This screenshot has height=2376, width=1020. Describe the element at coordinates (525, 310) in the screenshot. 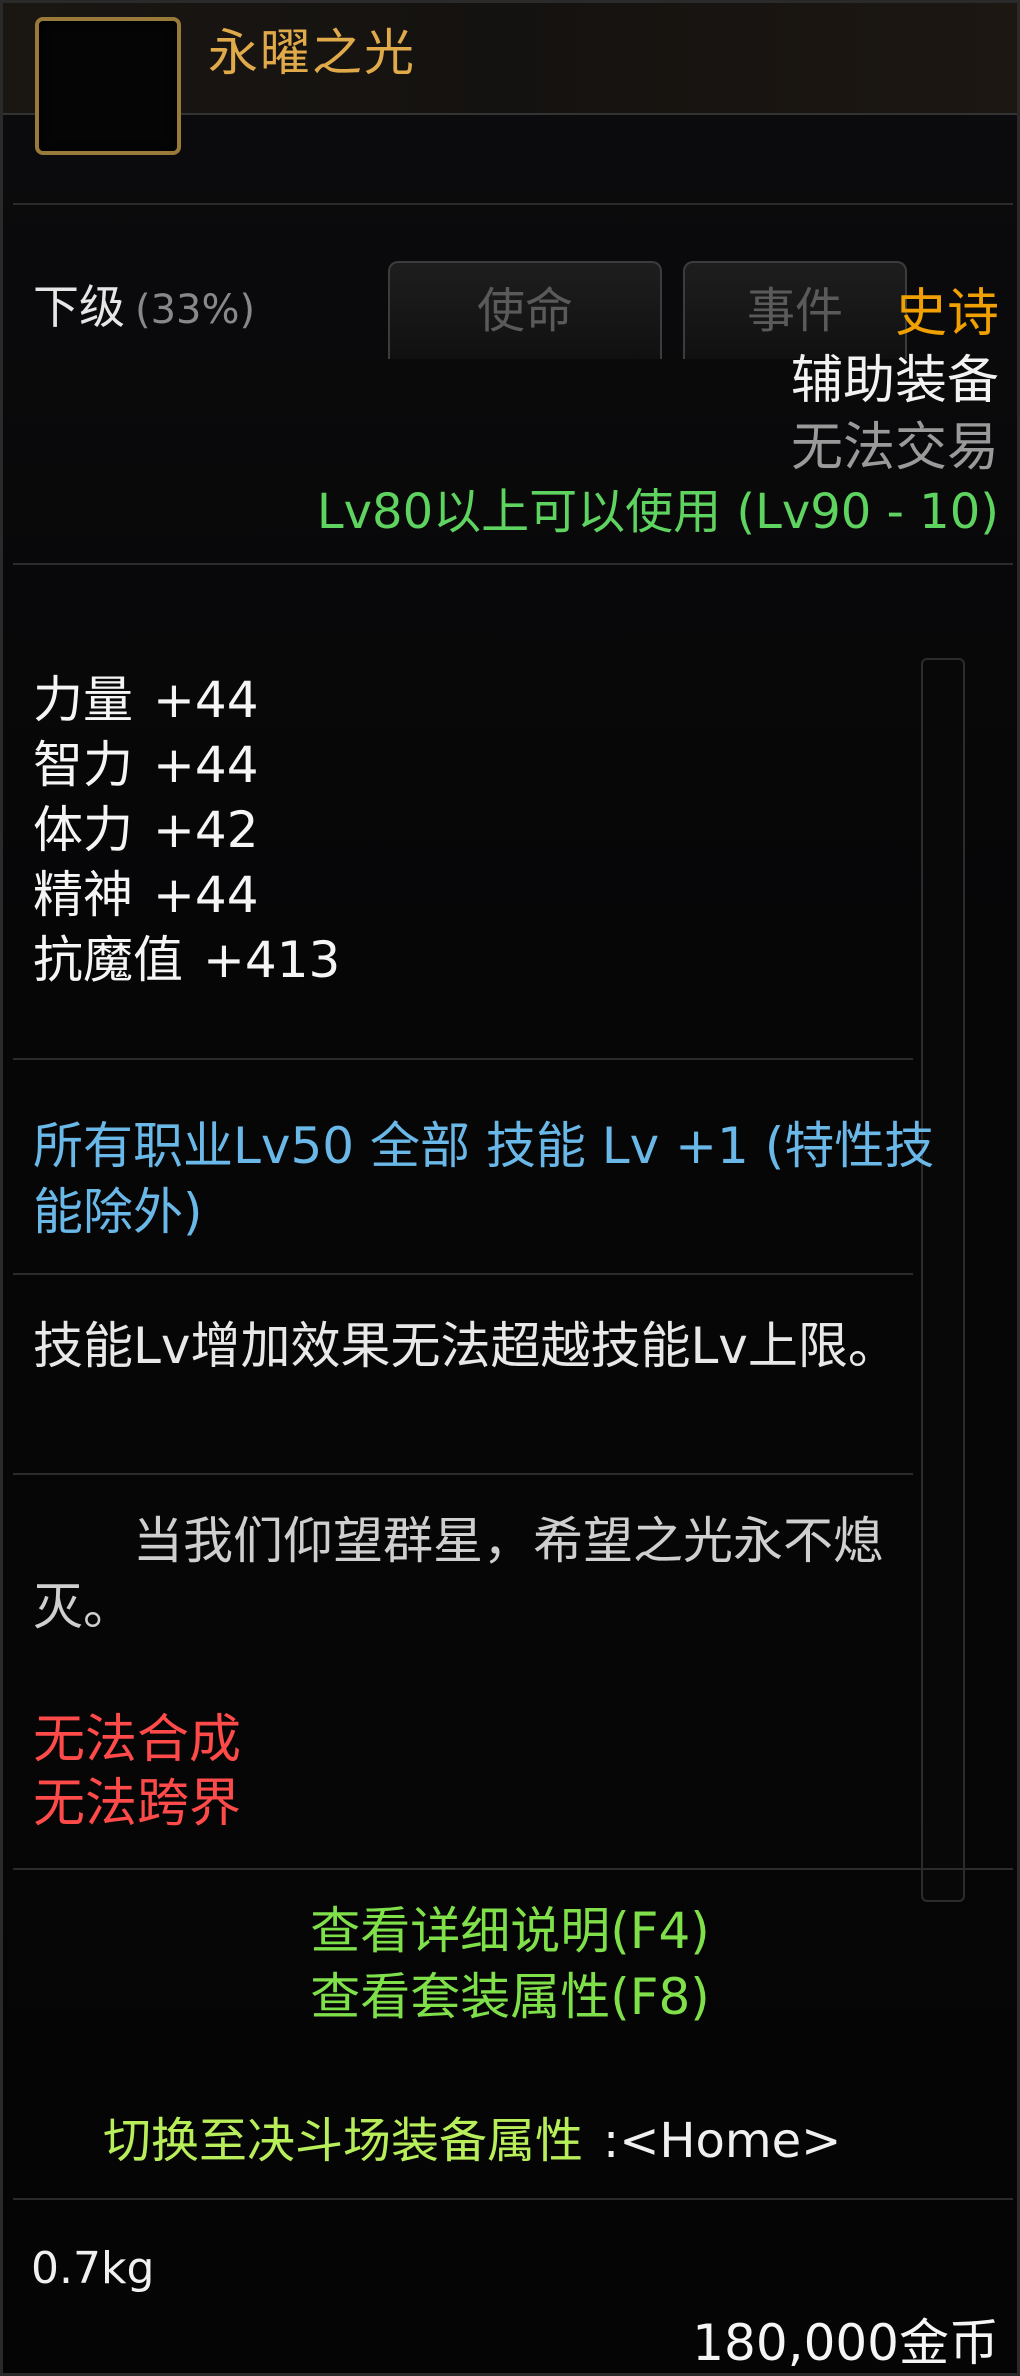

I see `tab-mission: 使命` at that location.